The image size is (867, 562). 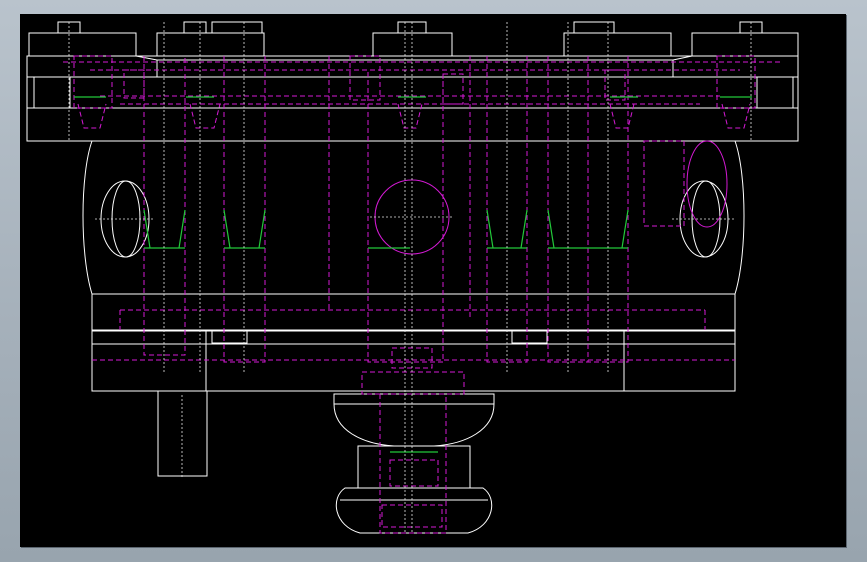 What do you see at coordinates (551, 197) in the screenshot?
I see `magenta-features` at bounding box center [551, 197].